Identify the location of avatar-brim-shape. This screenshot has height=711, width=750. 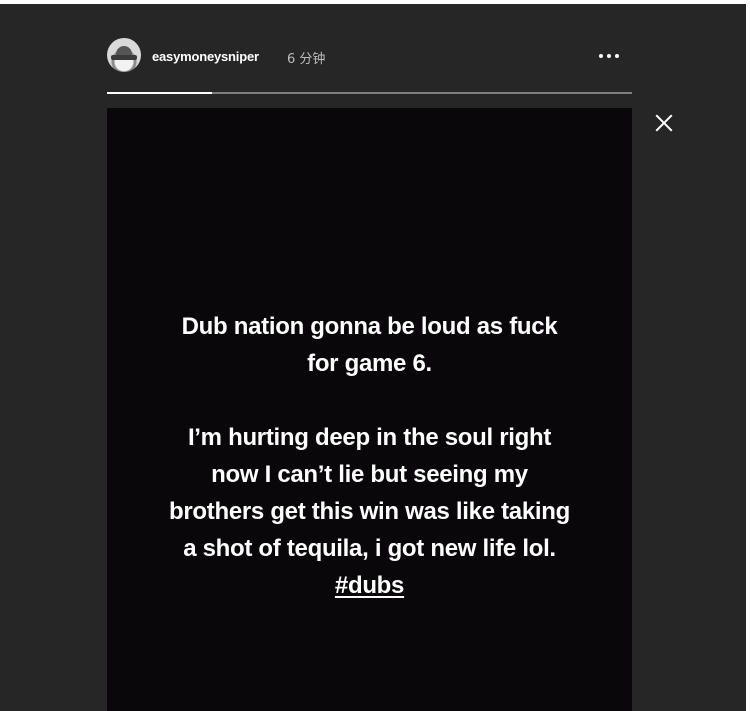
(124, 57).